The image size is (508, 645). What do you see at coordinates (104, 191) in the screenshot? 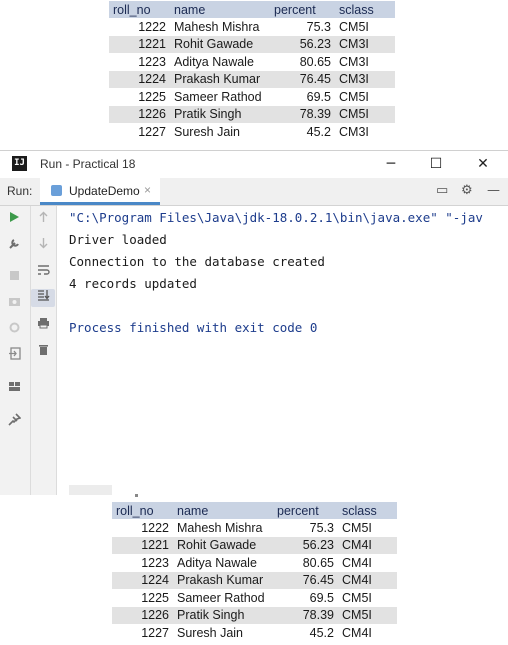
I see `tab-label: UpdateDemo` at bounding box center [104, 191].